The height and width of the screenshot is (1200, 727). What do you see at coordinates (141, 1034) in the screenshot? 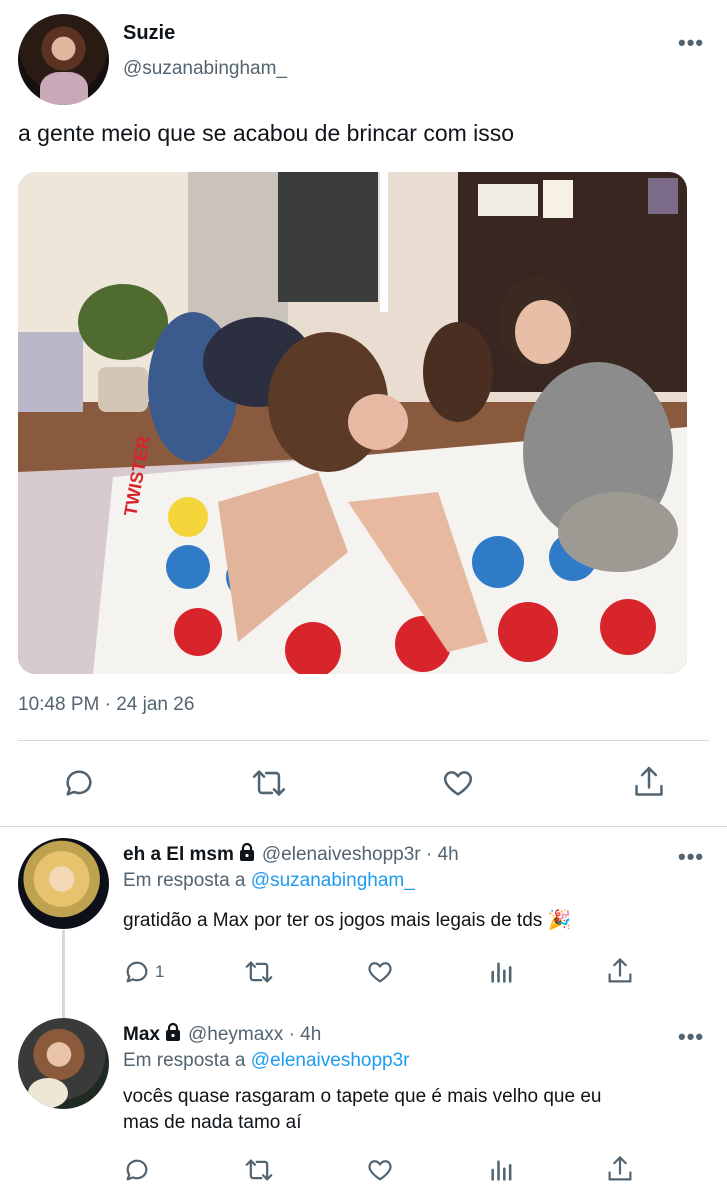
I see `reply-author-name: Max` at bounding box center [141, 1034].